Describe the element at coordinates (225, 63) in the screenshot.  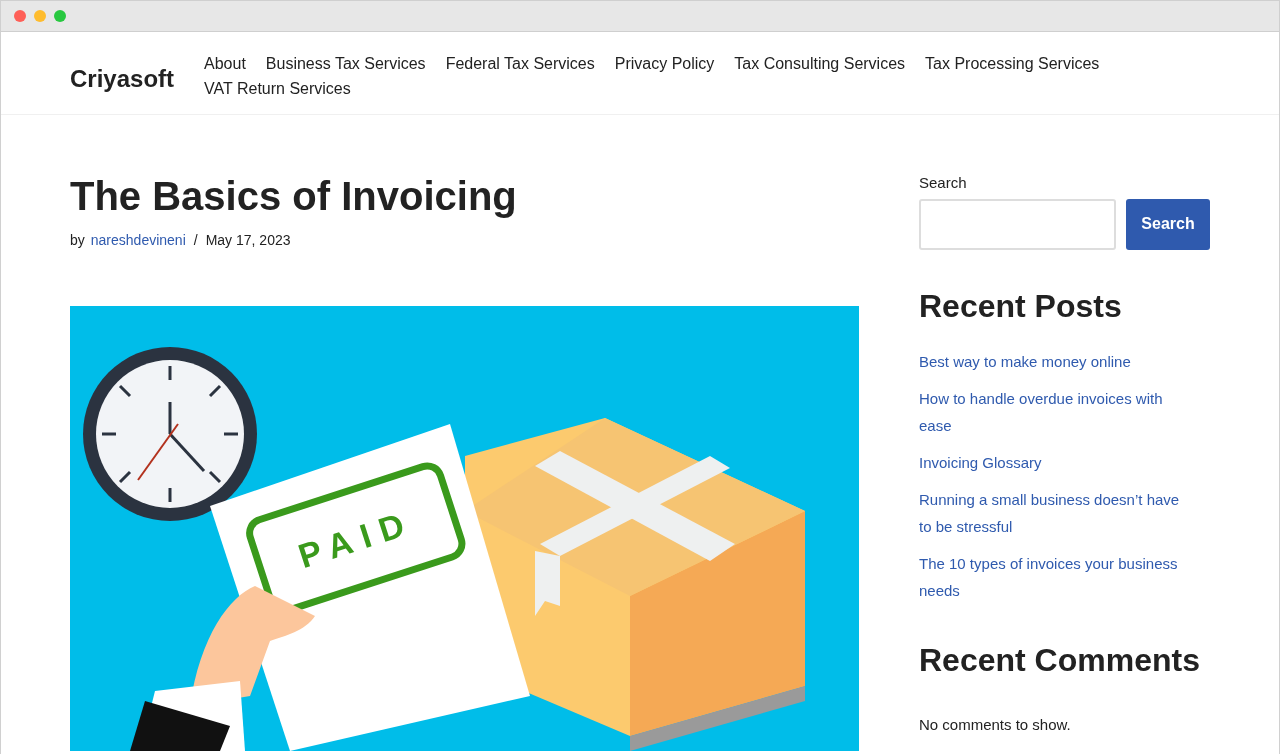
I see `nav-link: About` at that location.